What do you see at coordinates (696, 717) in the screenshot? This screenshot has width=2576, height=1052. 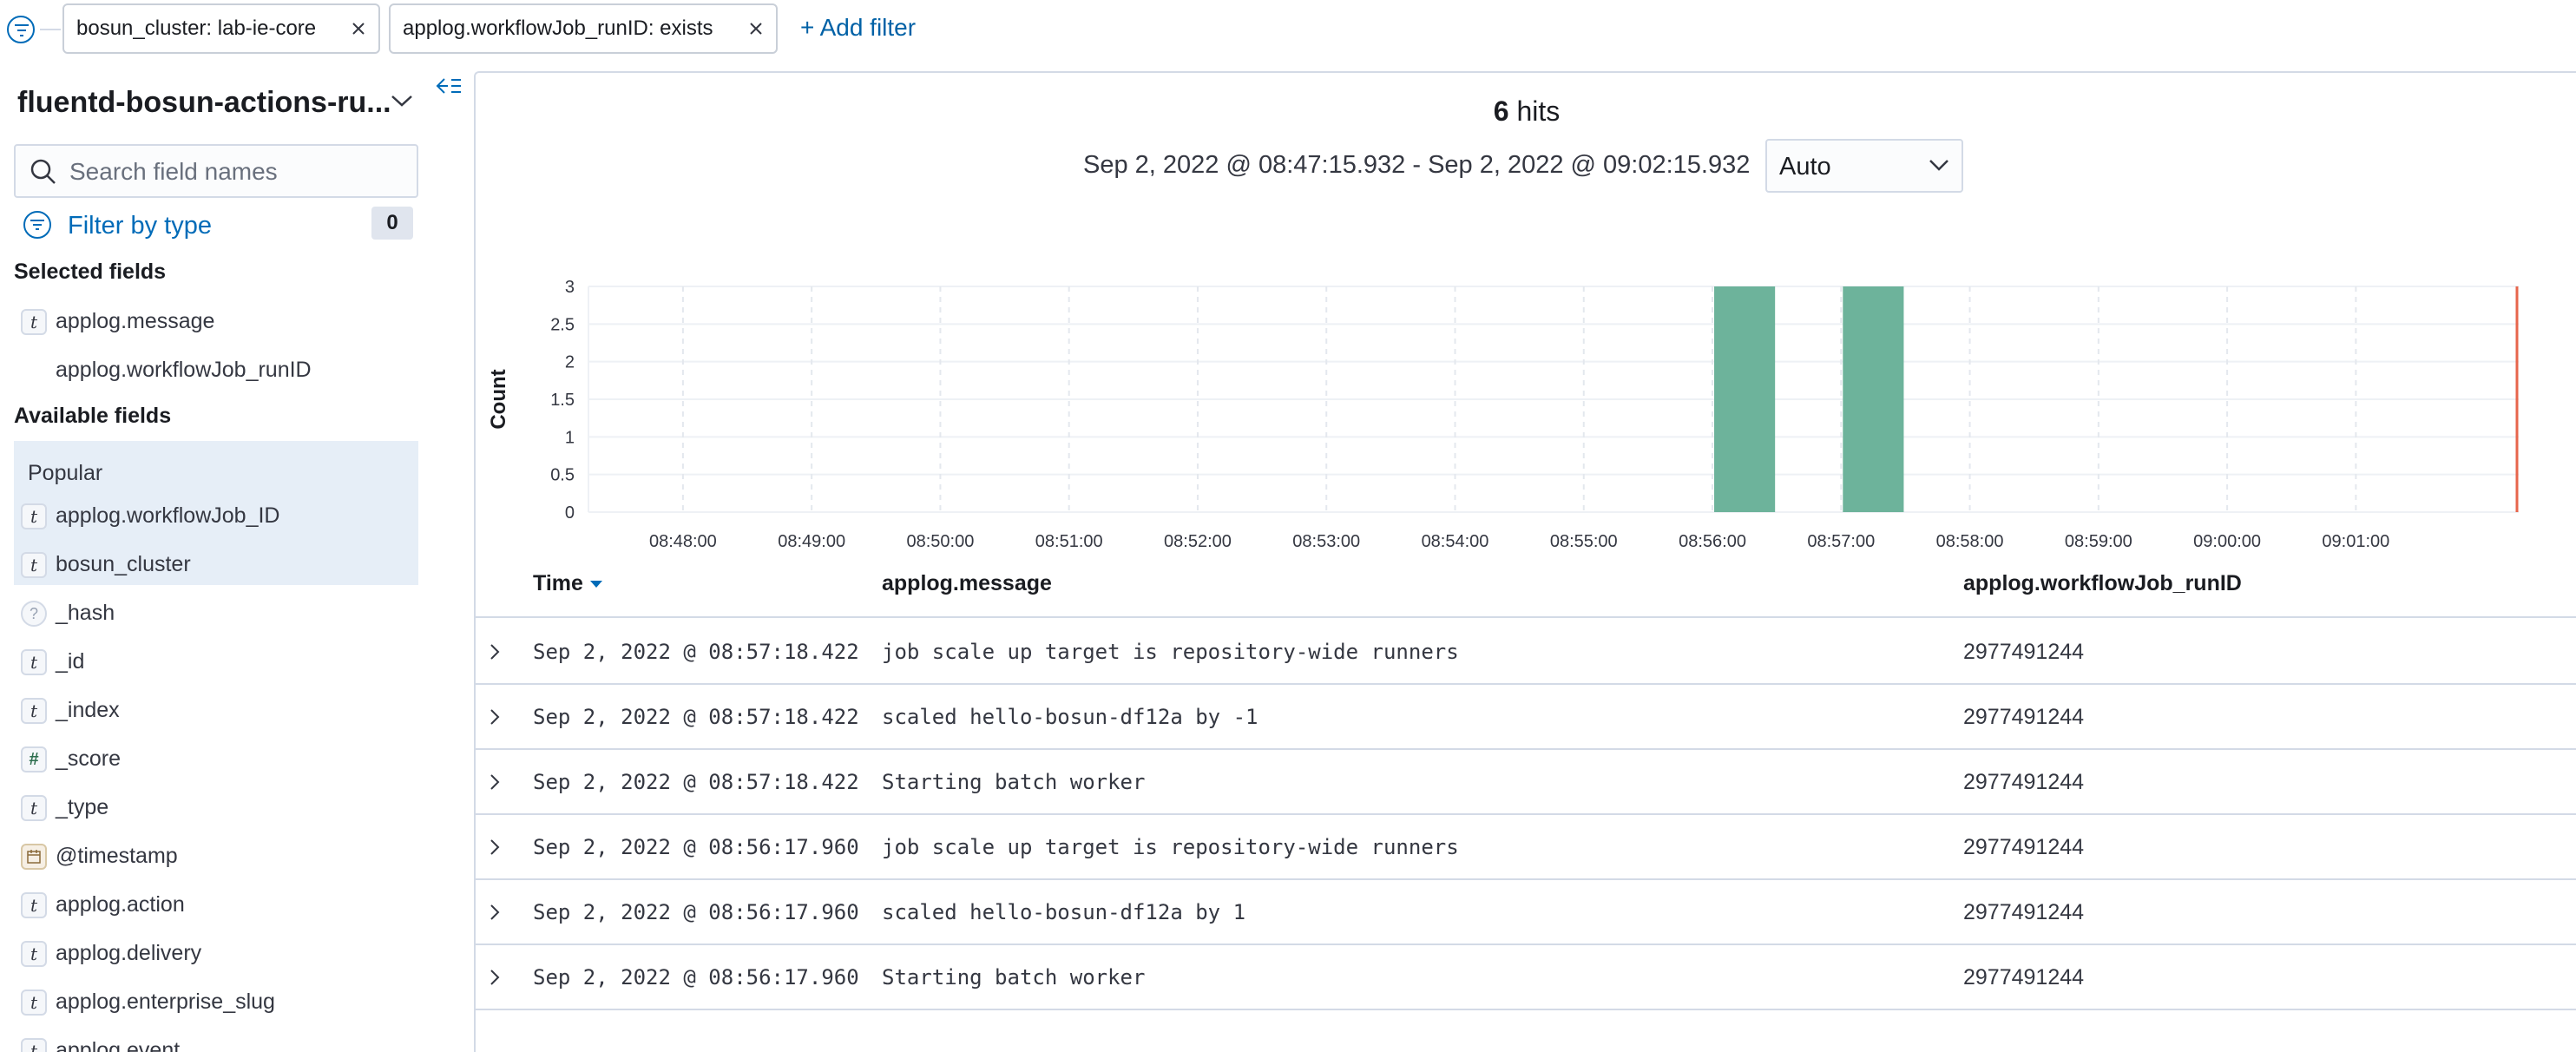 I see `cell-time: Sep 2, 2022 @ 08:57:18.422` at bounding box center [696, 717].